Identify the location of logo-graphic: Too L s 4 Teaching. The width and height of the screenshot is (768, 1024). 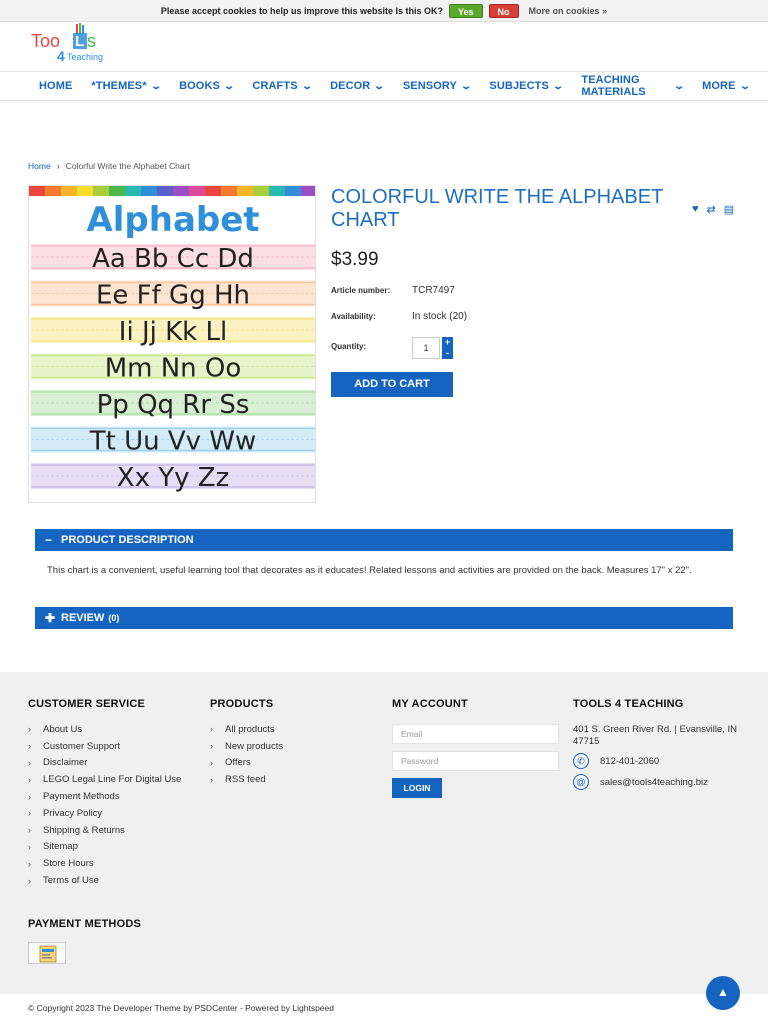
(67, 43).